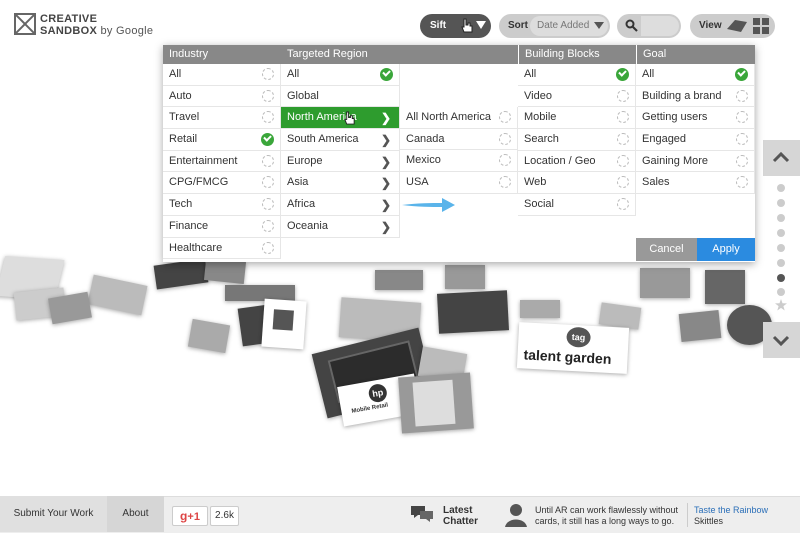 Image resolution: width=800 pixels, height=533 pixels. Describe the element at coordinates (695, 161) in the screenshot. I see `goal-item: Gaining More` at that location.